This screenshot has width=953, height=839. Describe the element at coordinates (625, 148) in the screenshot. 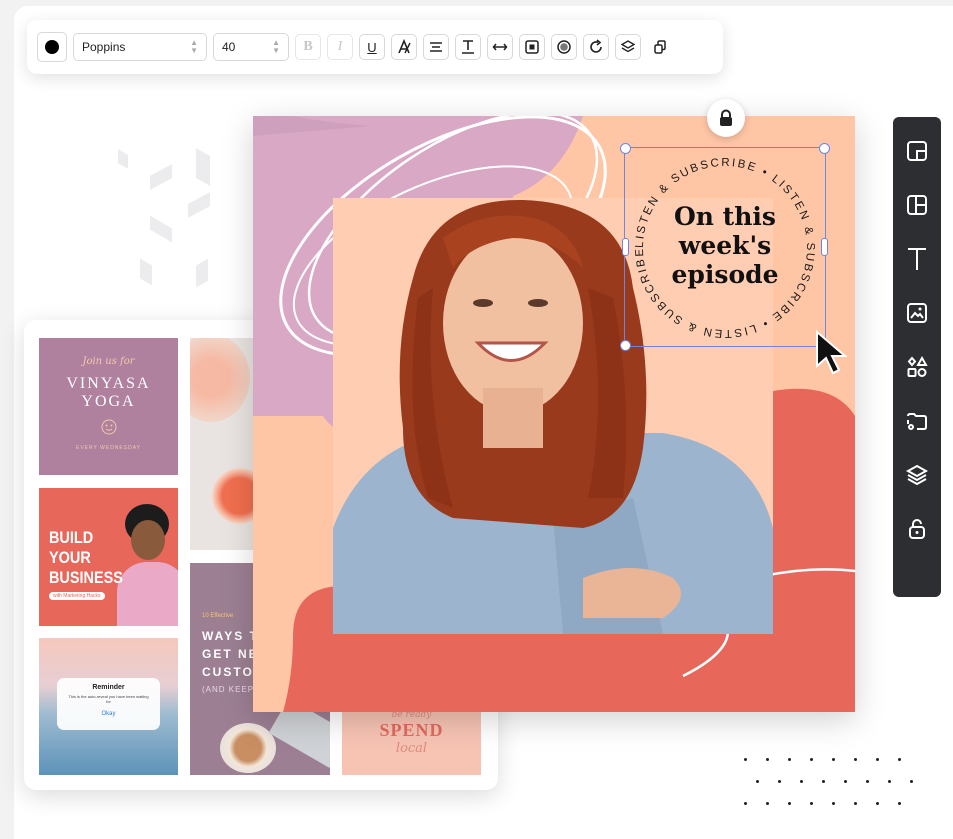

I see `resize-handle-tl` at that location.